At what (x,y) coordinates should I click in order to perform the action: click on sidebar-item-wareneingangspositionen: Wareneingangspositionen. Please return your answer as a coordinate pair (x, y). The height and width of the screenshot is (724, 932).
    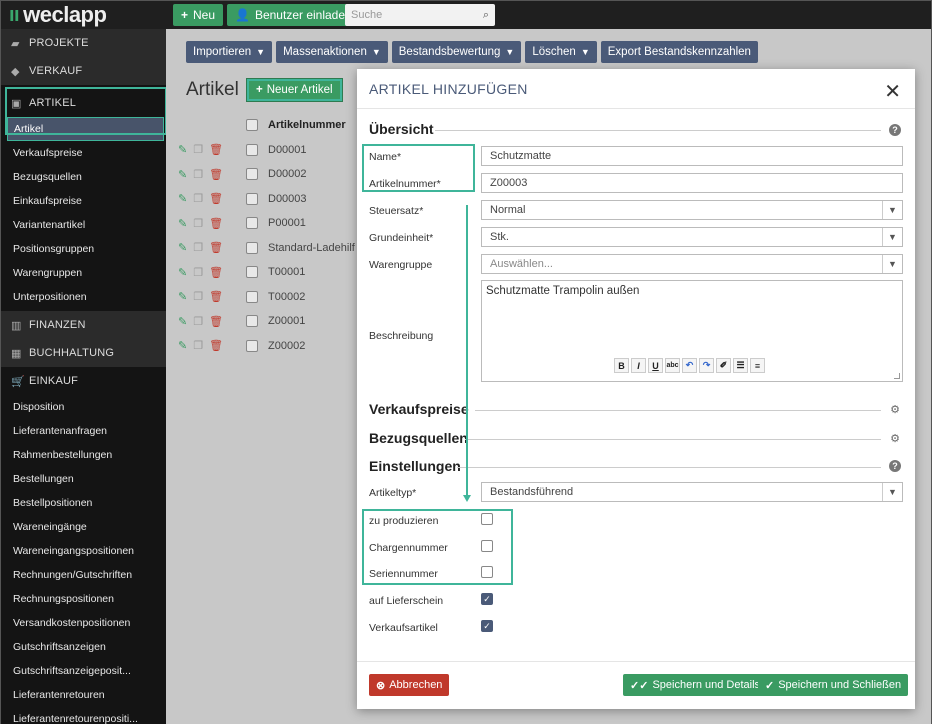
    Looking at the image, I should click on (83, 551).